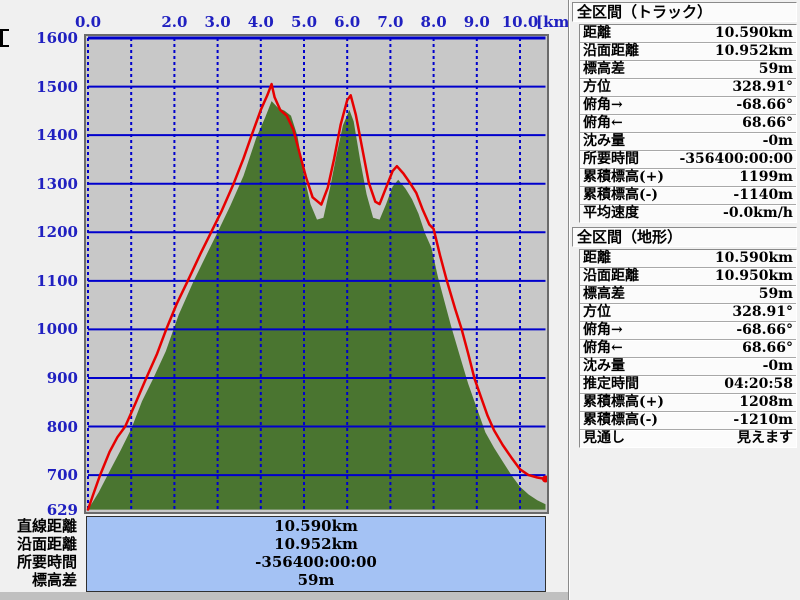 This screenshot has height=600, width=800. I want to click on summary-label: 標高差, so click(54, 580).